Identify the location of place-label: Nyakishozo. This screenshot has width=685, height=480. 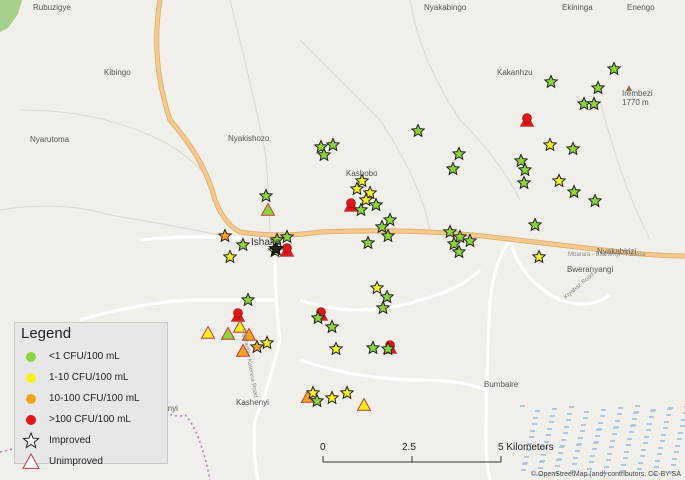
(249, 138).